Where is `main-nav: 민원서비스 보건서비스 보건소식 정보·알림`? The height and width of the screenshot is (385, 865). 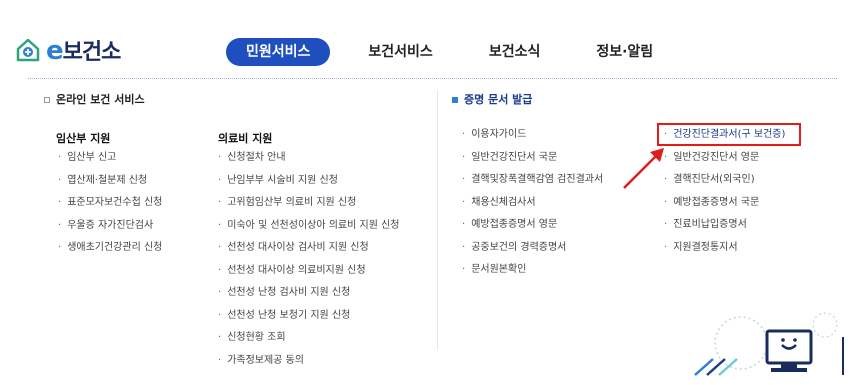
main-nav: 민원서비스 보건서비스 보건소식 정보·알림 is located at coordinates (467, 52).